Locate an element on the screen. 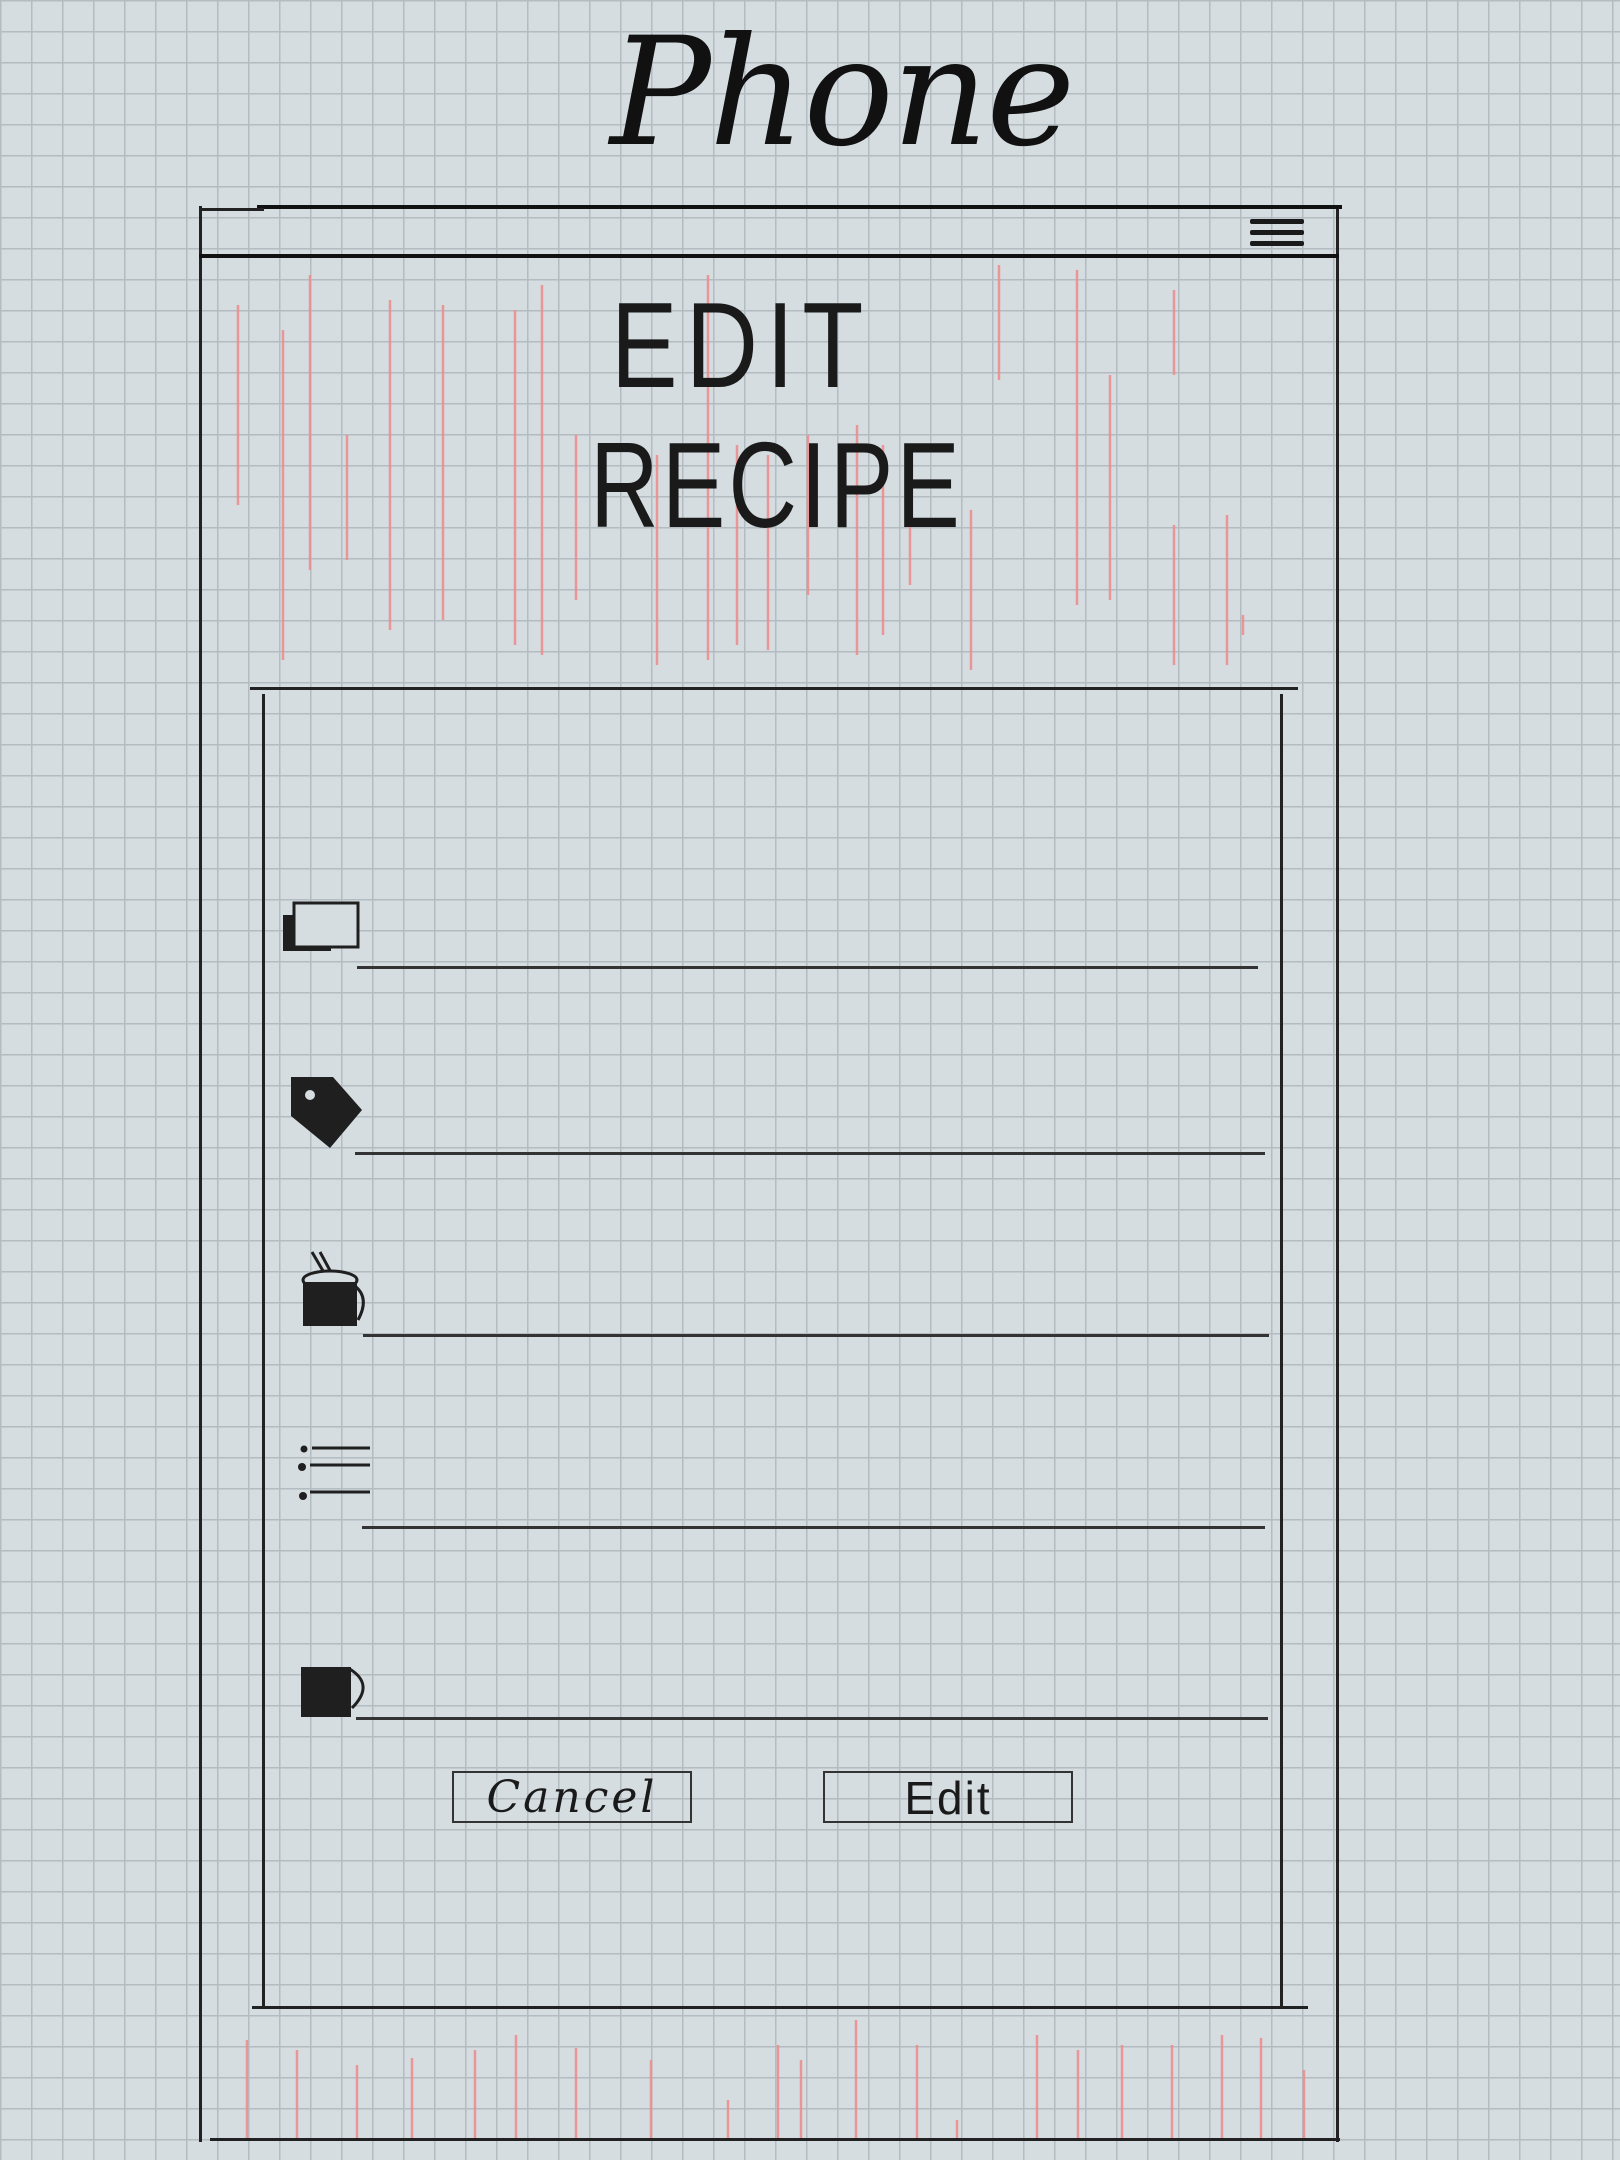  ingredients-field is located at coordinates (813, 1527).